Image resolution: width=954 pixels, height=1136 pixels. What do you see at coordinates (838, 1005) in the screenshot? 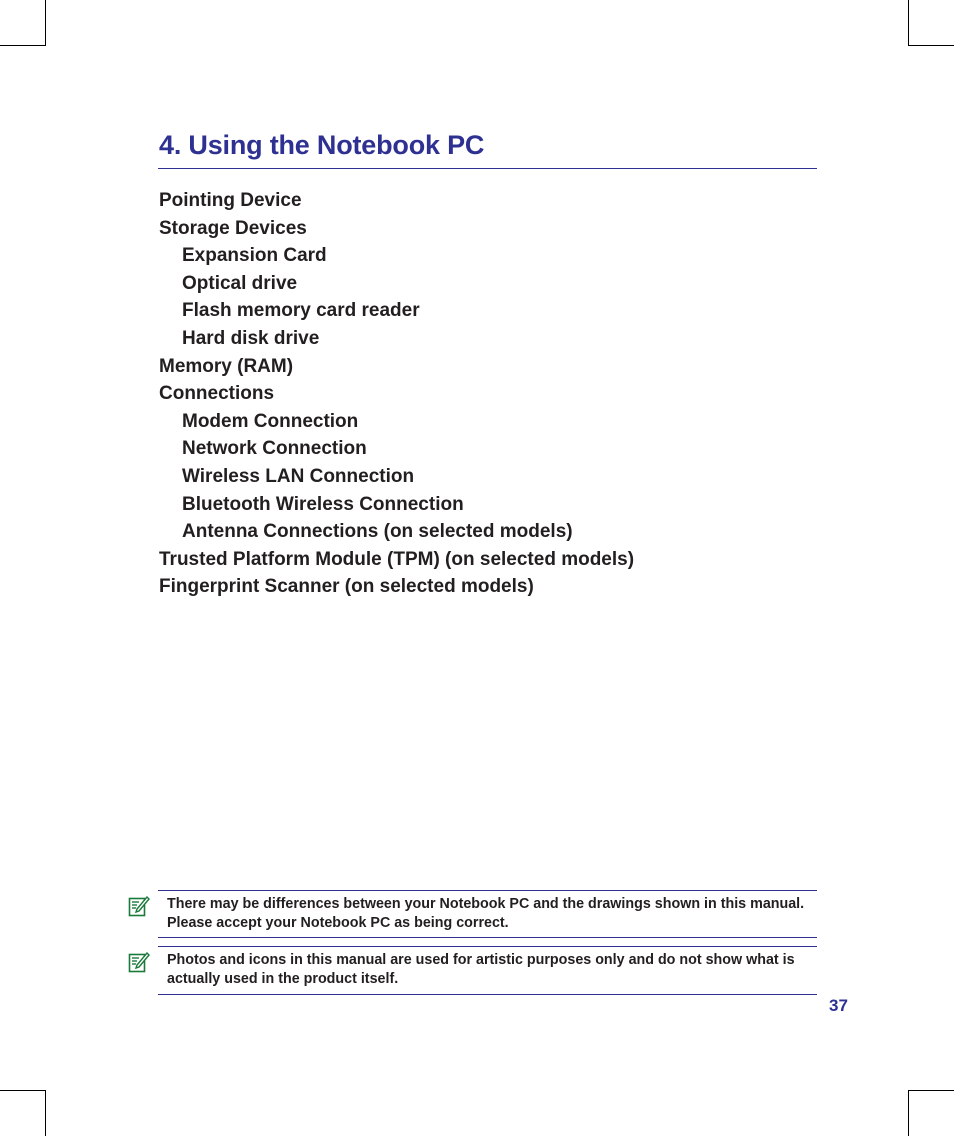
I see `page-number: 37` at bounding box center [838, 1005].